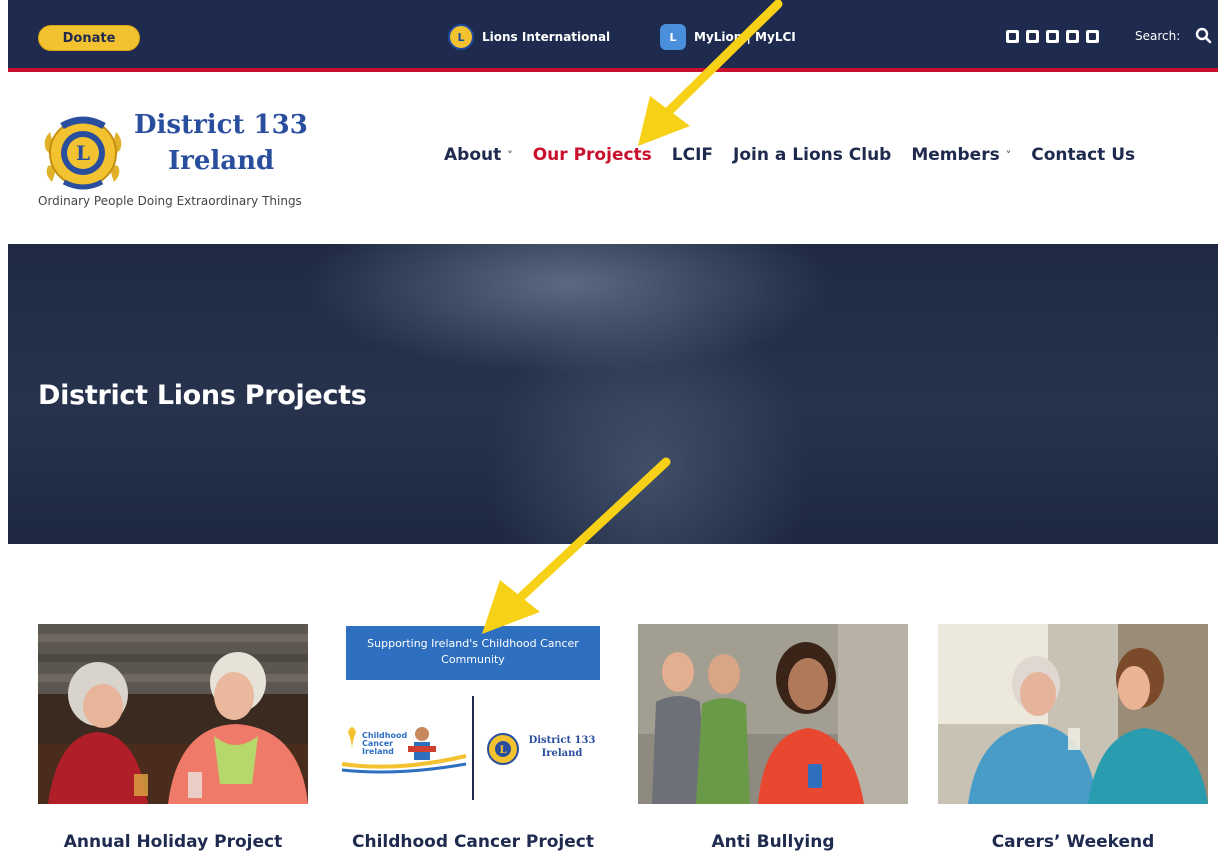  I want to click on nav-item-members: Members ˅, so click(961, 155).